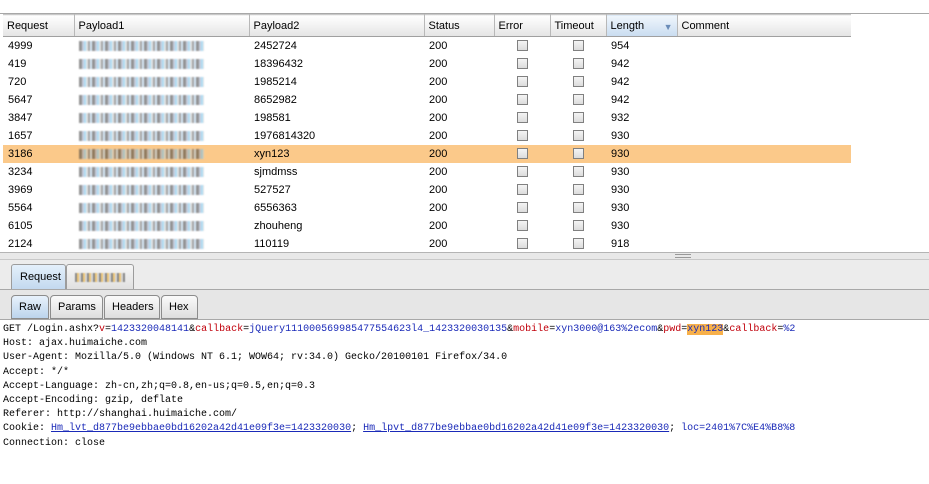 The image size is (929, 484). I want to click on results-empty-area, so click(890, 133).